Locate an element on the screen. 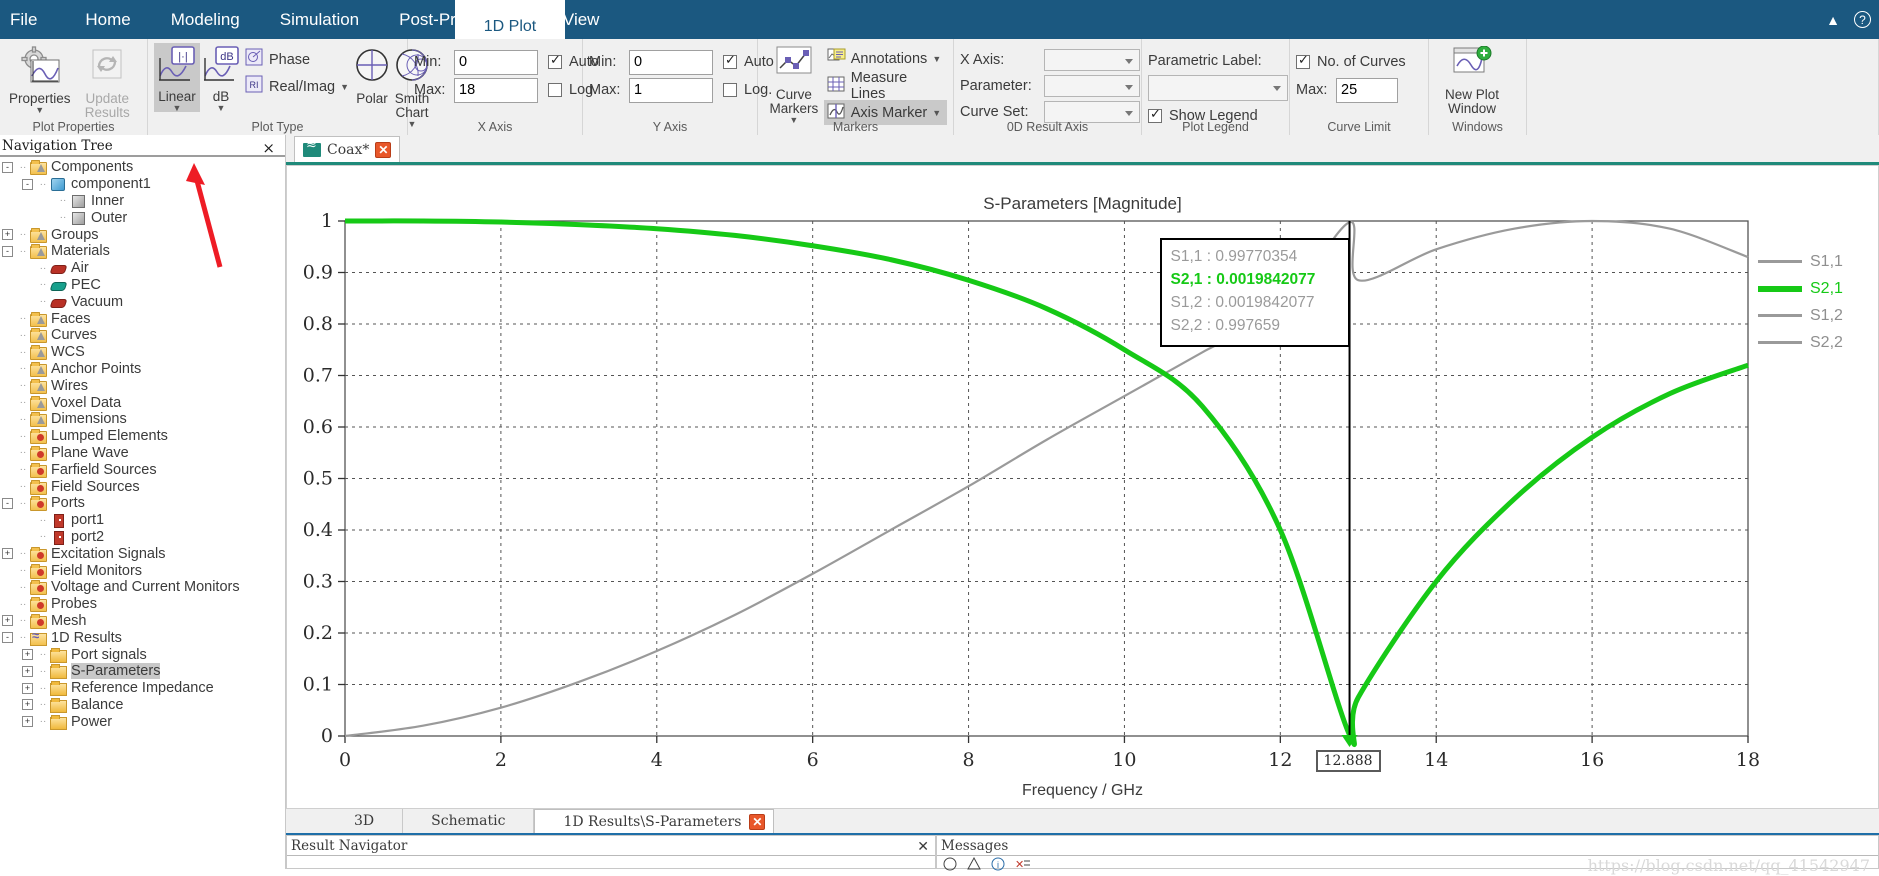  tree-item-port-signals: + ·· Port signals is located at coordinates (142, 654).